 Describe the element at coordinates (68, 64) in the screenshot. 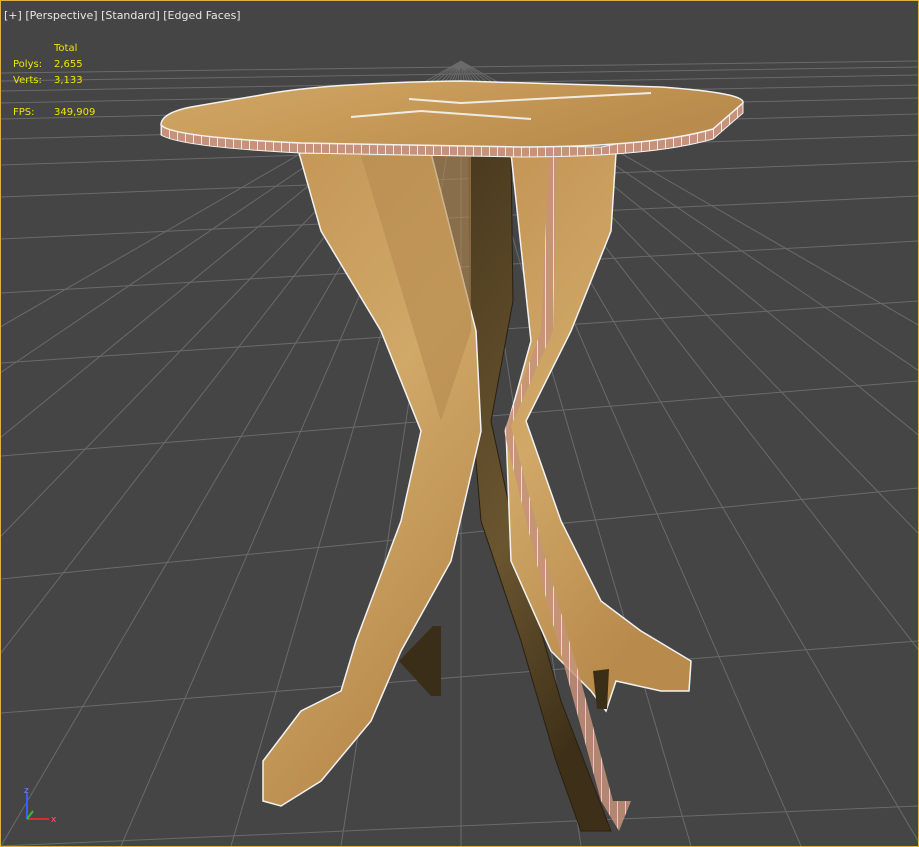

I see `polys-value: 2,655` at that location.